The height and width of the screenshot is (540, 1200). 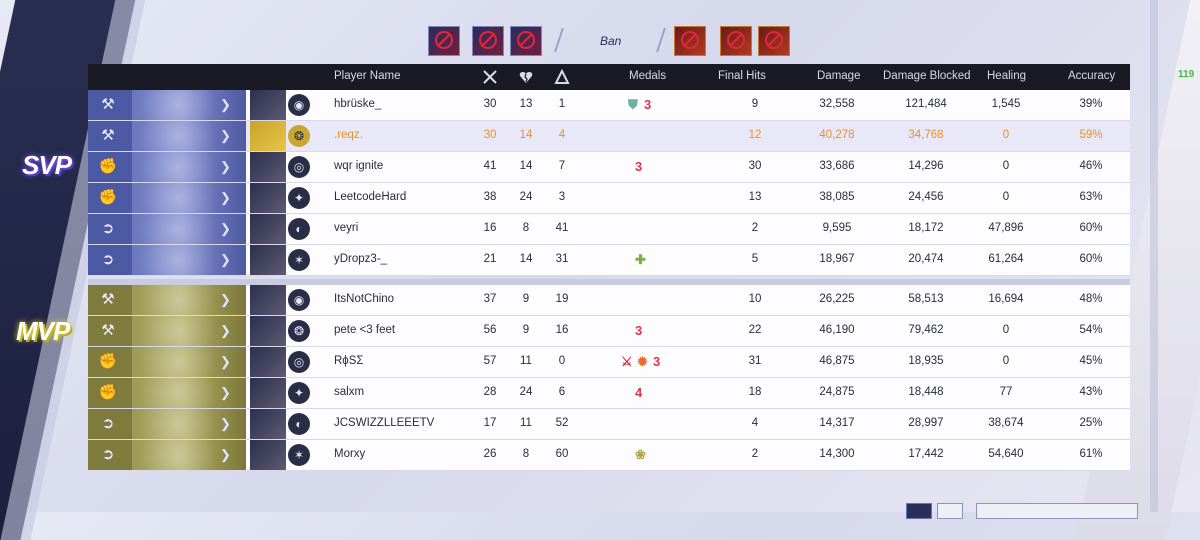 What do you see at coordinates (299, 260) in the screenshot?
I see `player-emblem-icon: ✶` at bounding box center [299, 260].